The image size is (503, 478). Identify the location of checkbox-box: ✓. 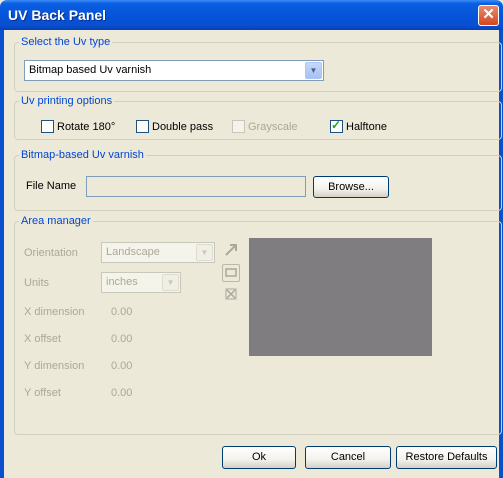
(336, 125).